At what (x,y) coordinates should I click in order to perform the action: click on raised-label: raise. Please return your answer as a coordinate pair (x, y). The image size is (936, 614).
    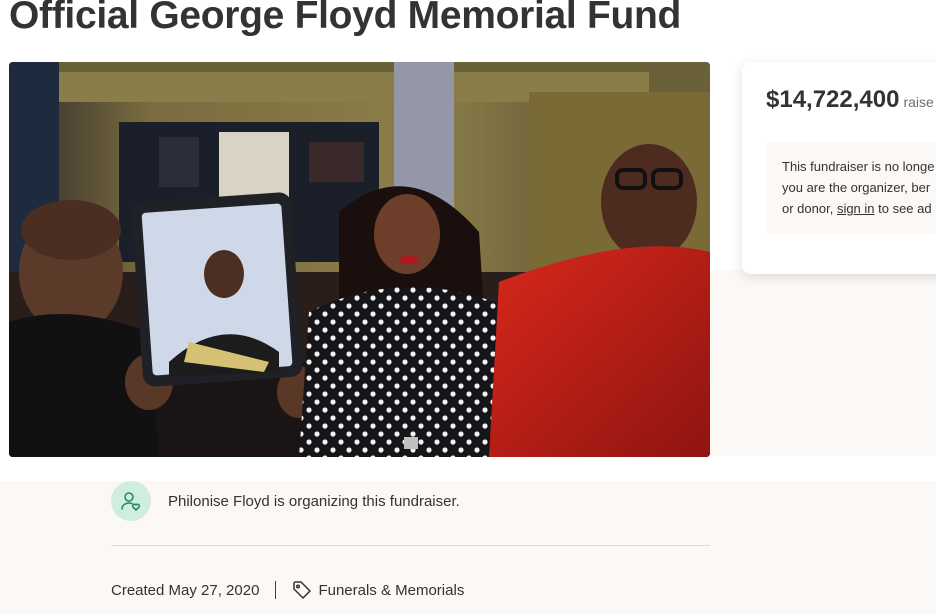
    Looking at the image, I should click on (918, 102).